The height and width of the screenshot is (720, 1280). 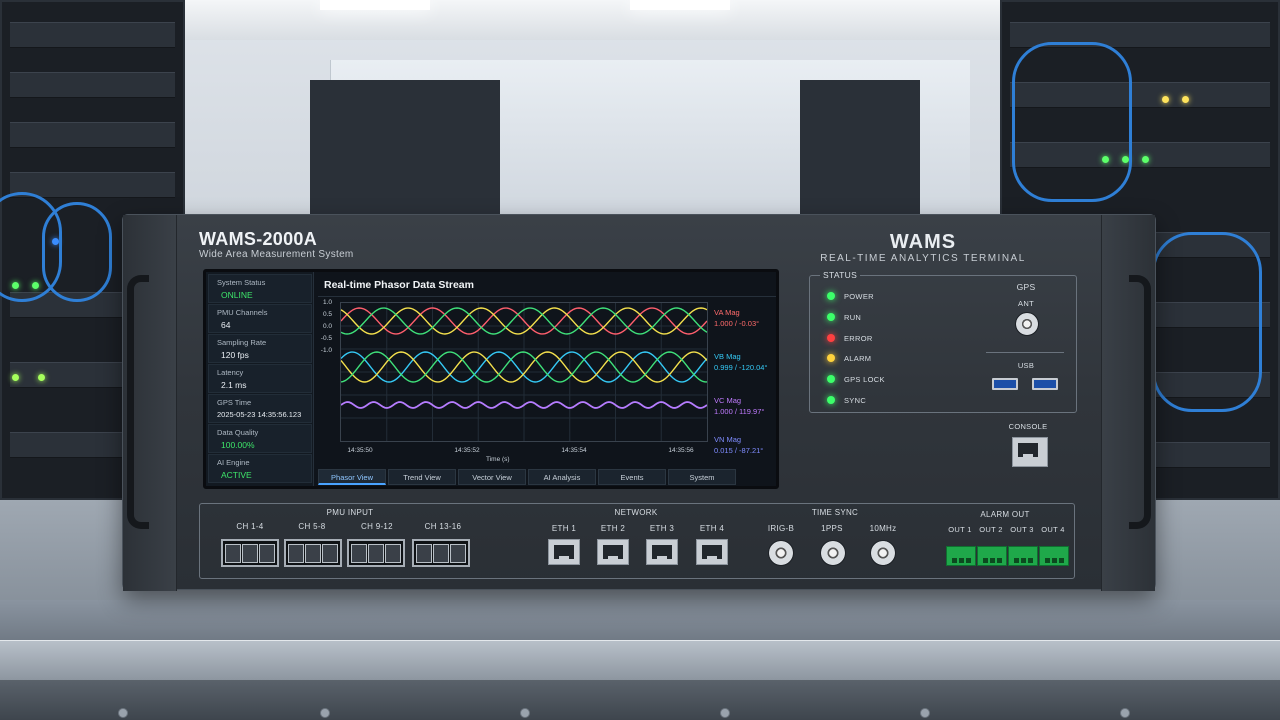 I want to click on sidebar-item-latency: Latency 2.1 ms, so click(x=260, y=378).